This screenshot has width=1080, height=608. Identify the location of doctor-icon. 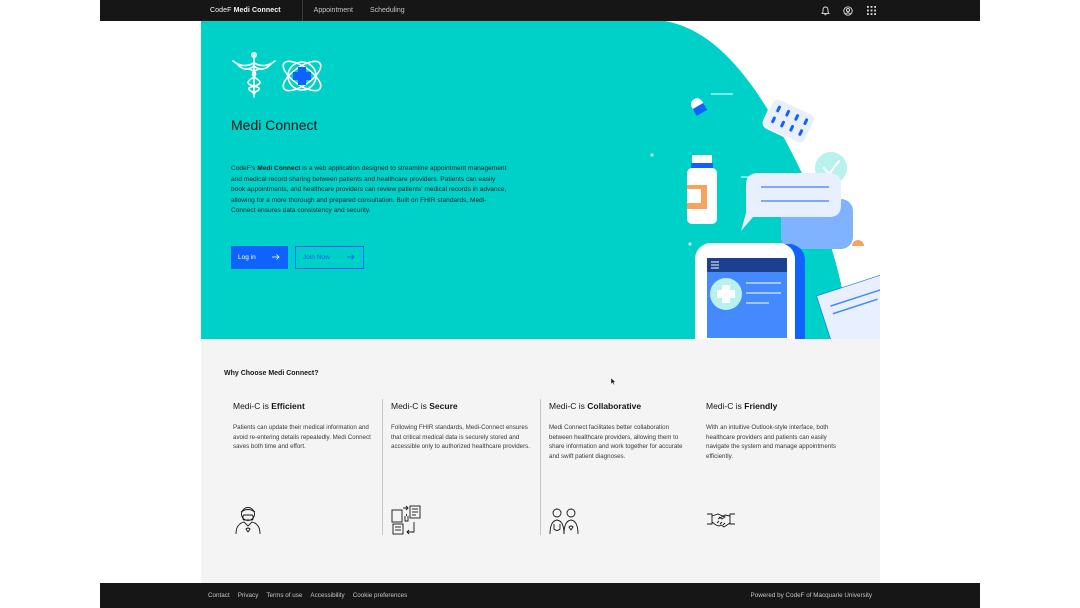
(248, 521).